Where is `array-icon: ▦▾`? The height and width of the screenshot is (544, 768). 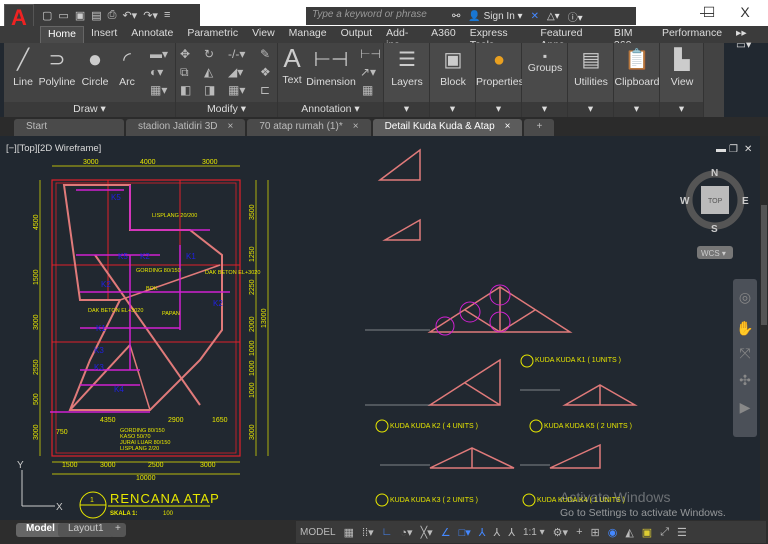
array-icon: ▦▾ is located at coordinates (236, 90).